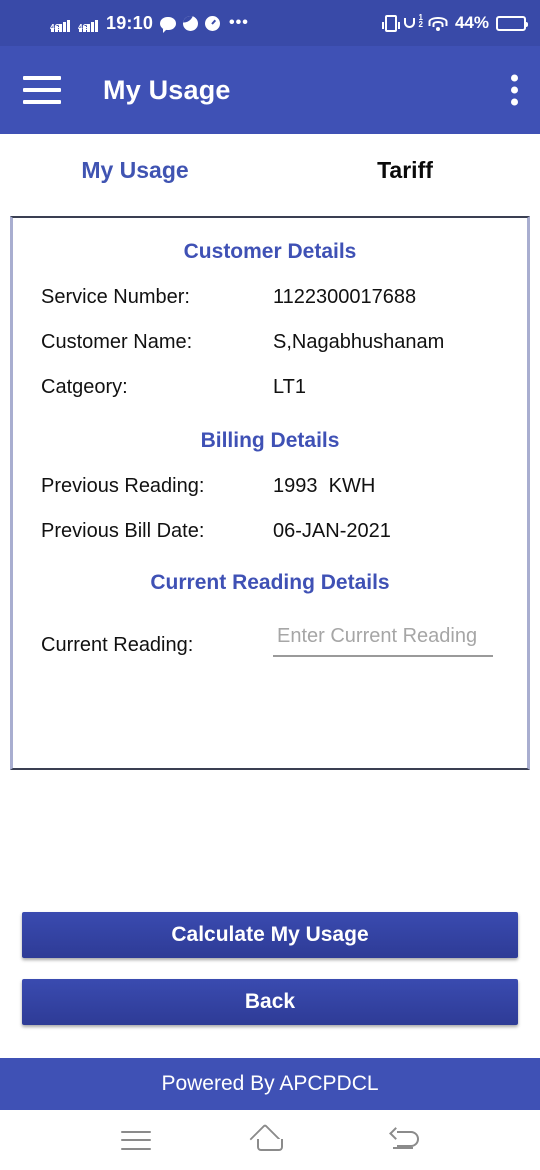  What do you see at coordinates (191, 23) in the screenshot?
I see `droplet-icon` at bounding box center [191, 23].